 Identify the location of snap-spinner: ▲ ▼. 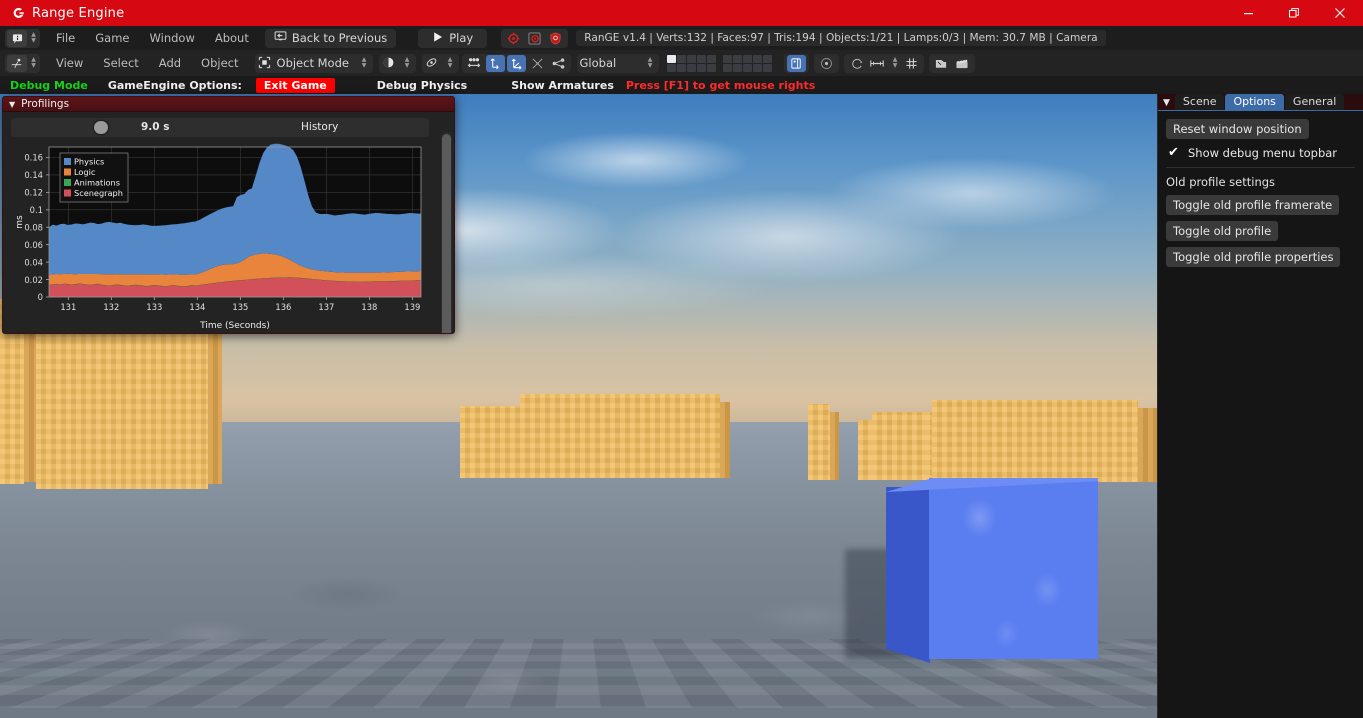
(895, 63).